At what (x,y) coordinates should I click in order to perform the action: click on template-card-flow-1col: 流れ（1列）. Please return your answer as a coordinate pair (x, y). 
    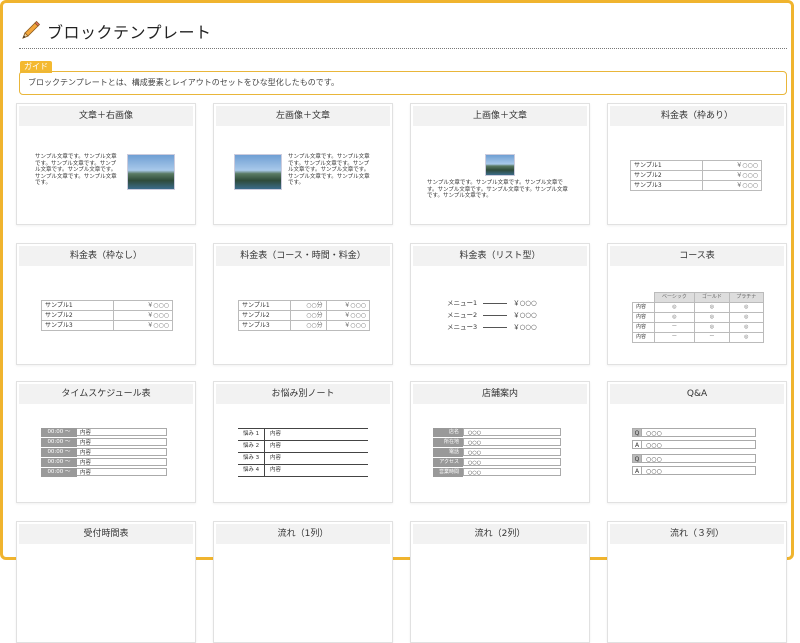
    Looking at the image, I should click on (303, 582).